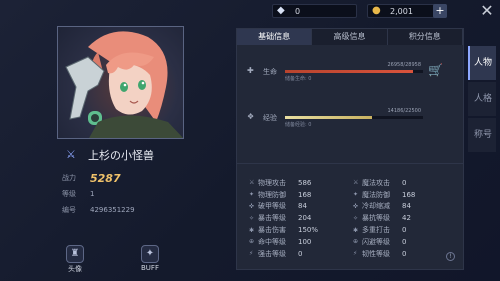  What do you see at coordinates (272, 218) in the screenshot?
I see `stat-label: 暴击等级` at bounding box center [272, 218].